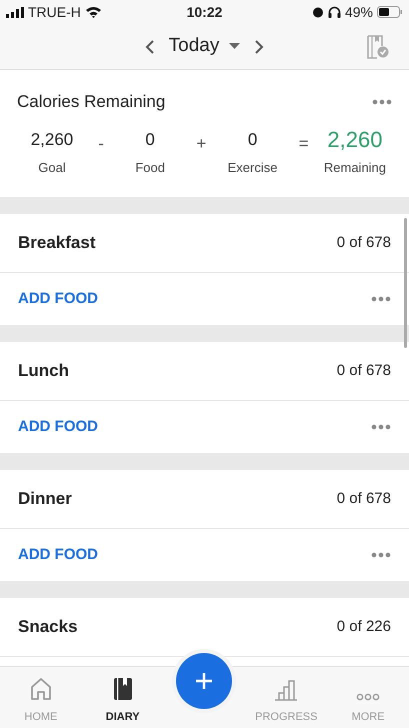  Describe the element at coordinates (204, 46) in the screenshot. I see `date-selector: Today` at that location.